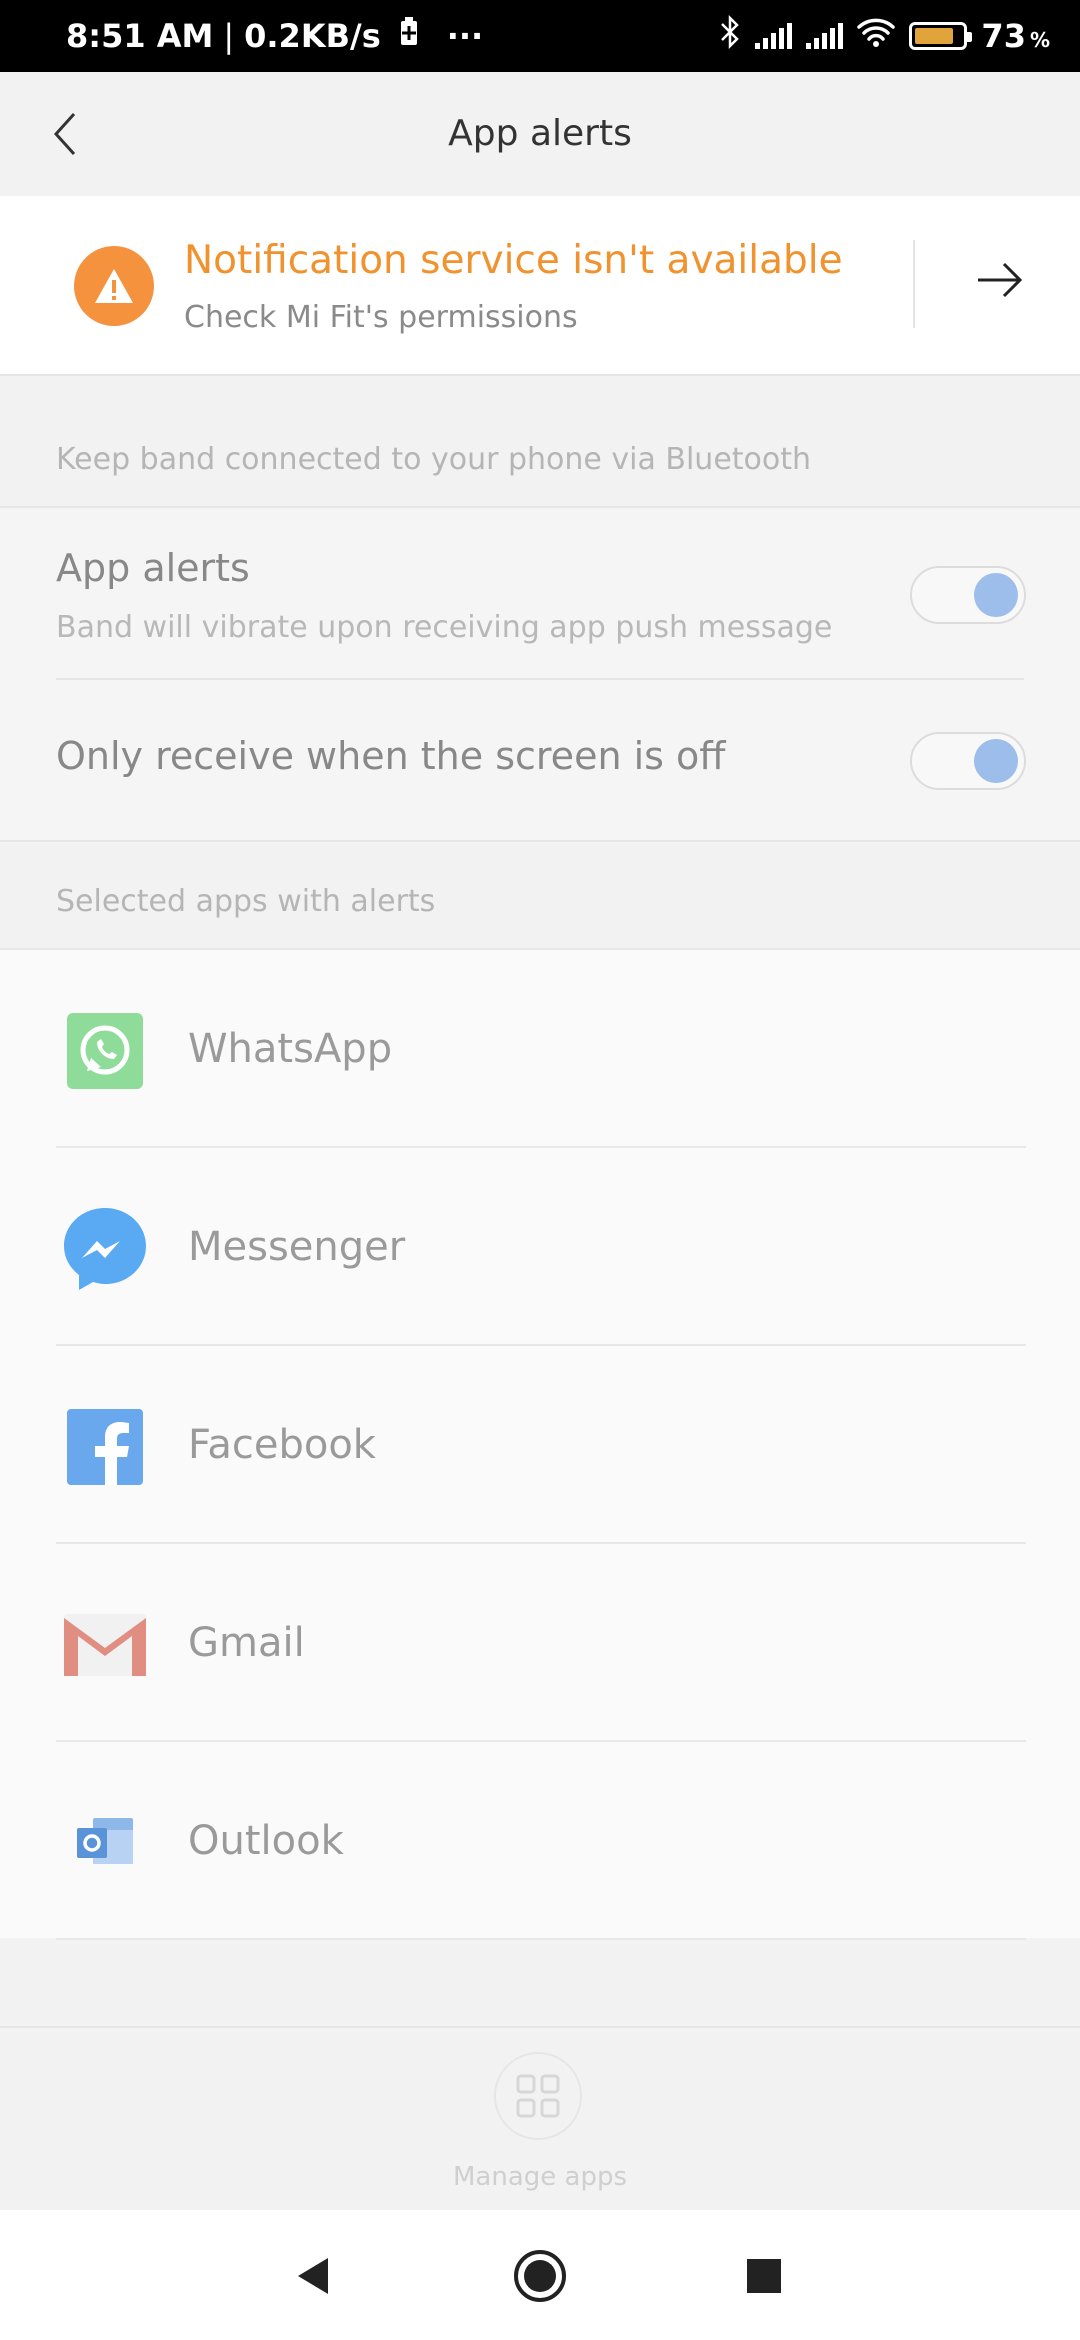  What do you see at coordinates (774, 36) in the screenshot?
I see `cellular-signal-1-icon` at bounding box center [774, 36].